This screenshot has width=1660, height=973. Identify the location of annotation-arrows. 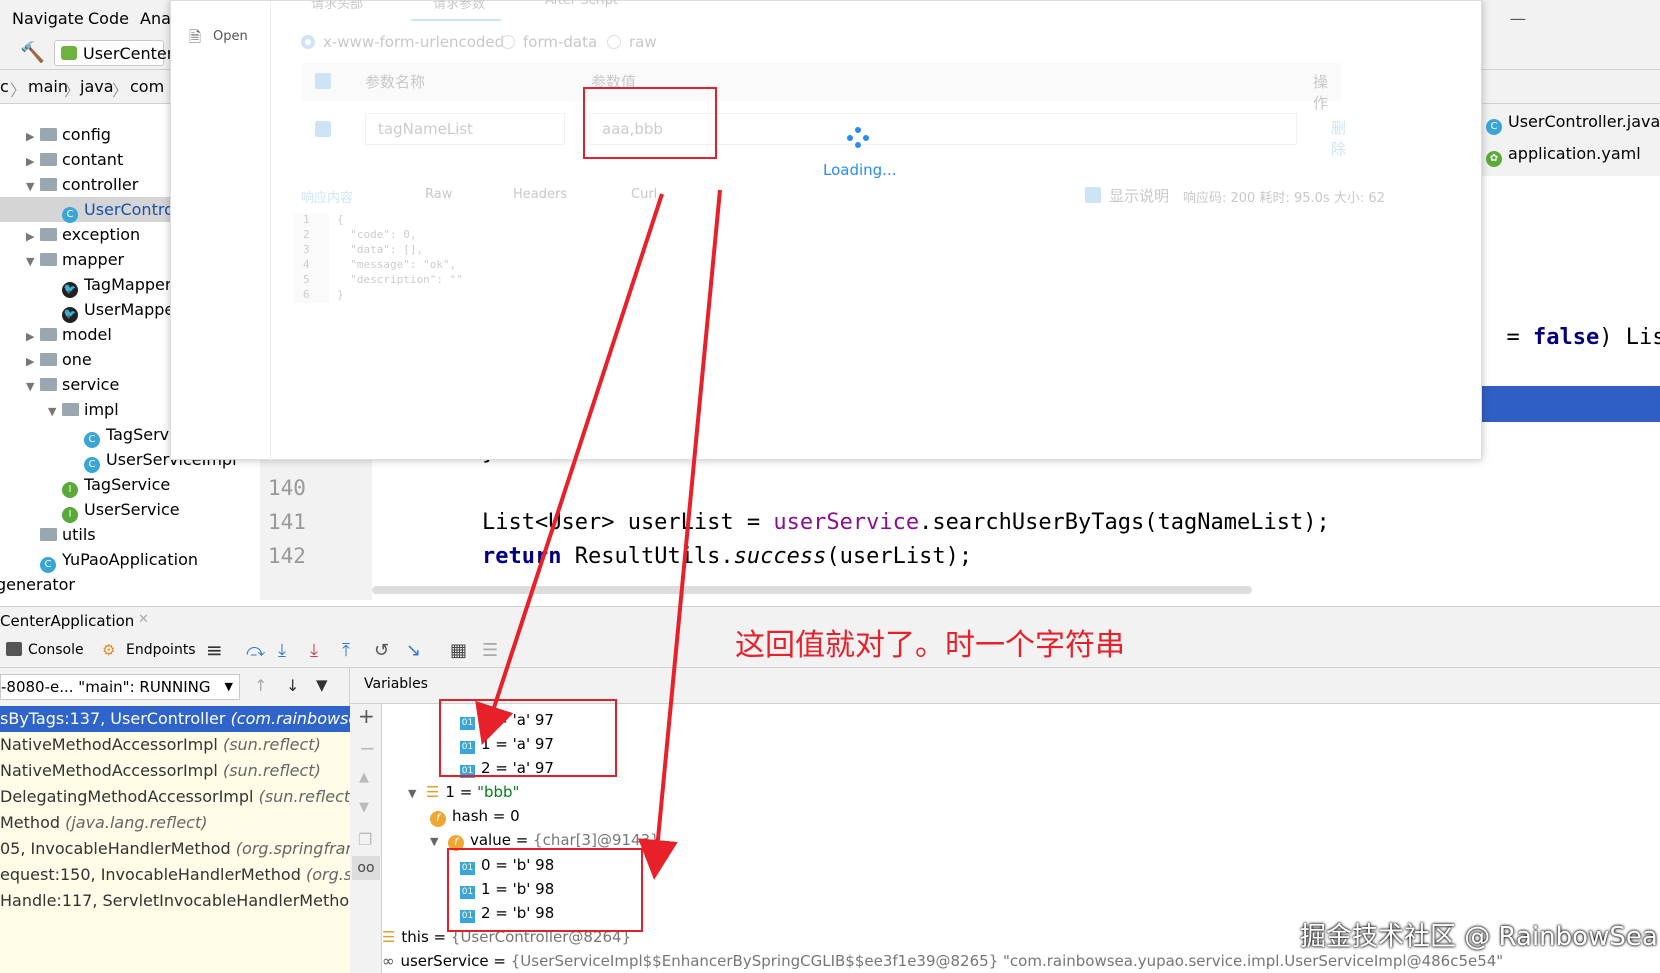
(598, 534).